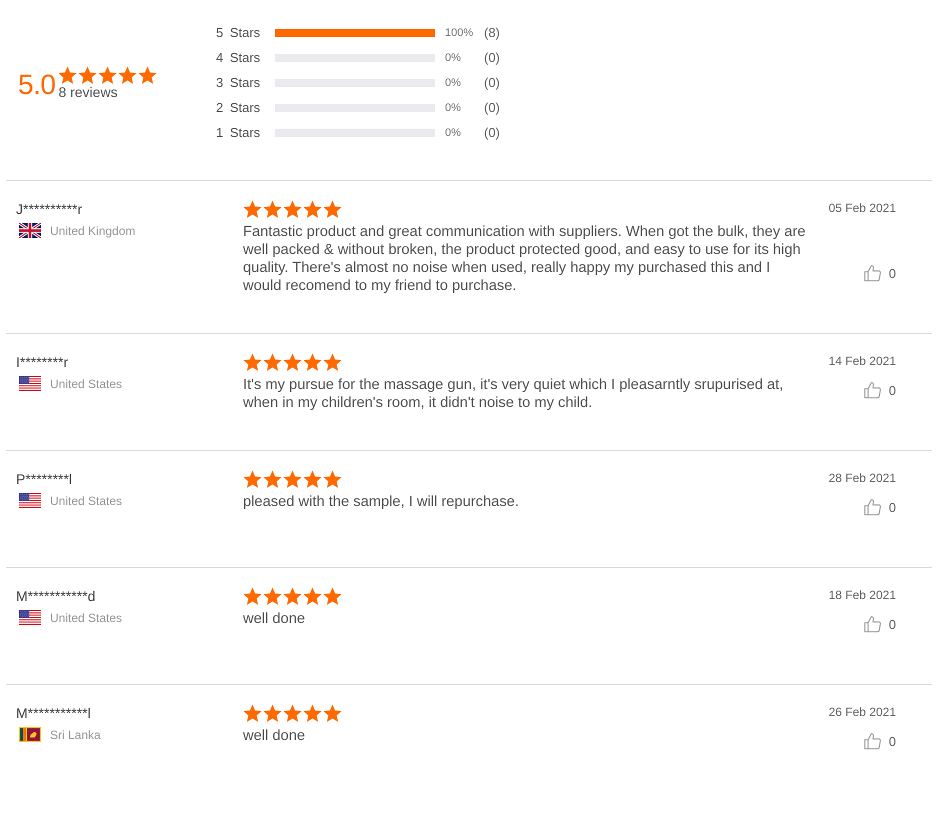 The width and height of the screenshot is (938, 832). What do you see at coordinates (459, 32) in the screenshot?
I see `percent-label: 100%` at bounding box center [459, 32].